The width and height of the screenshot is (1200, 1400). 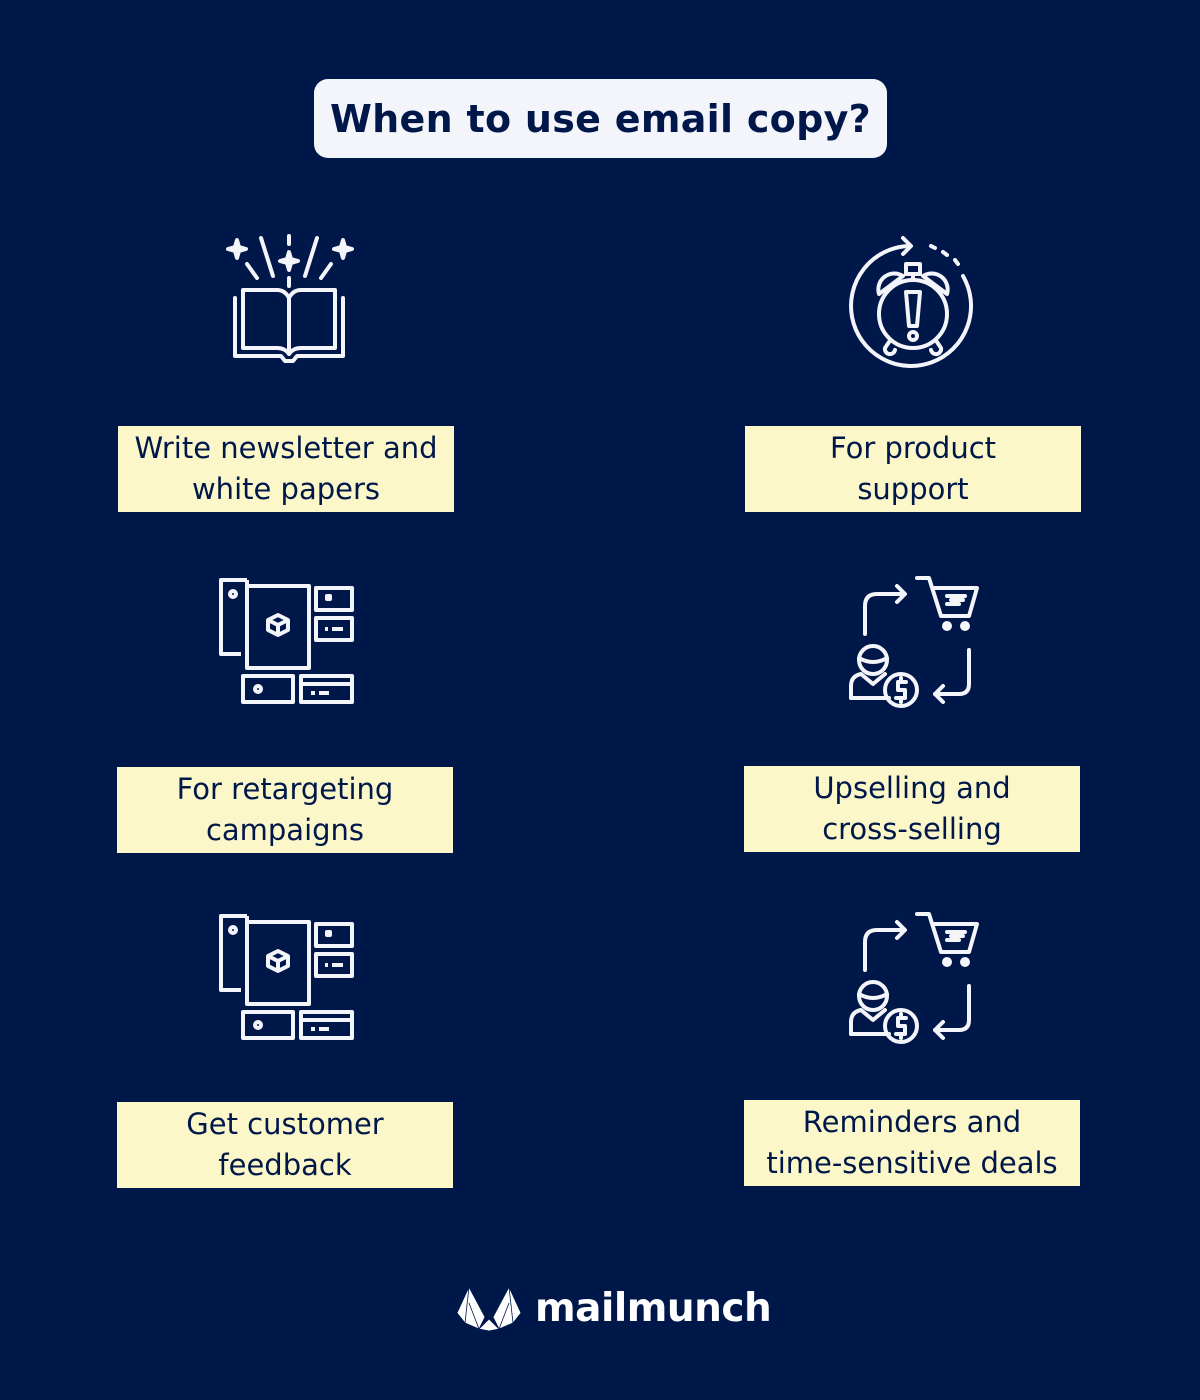 What do you see at coordinates (653, 1308) in the screenshot?
I see `brand-name: mailmunch` at bounding box center [653, 1308].